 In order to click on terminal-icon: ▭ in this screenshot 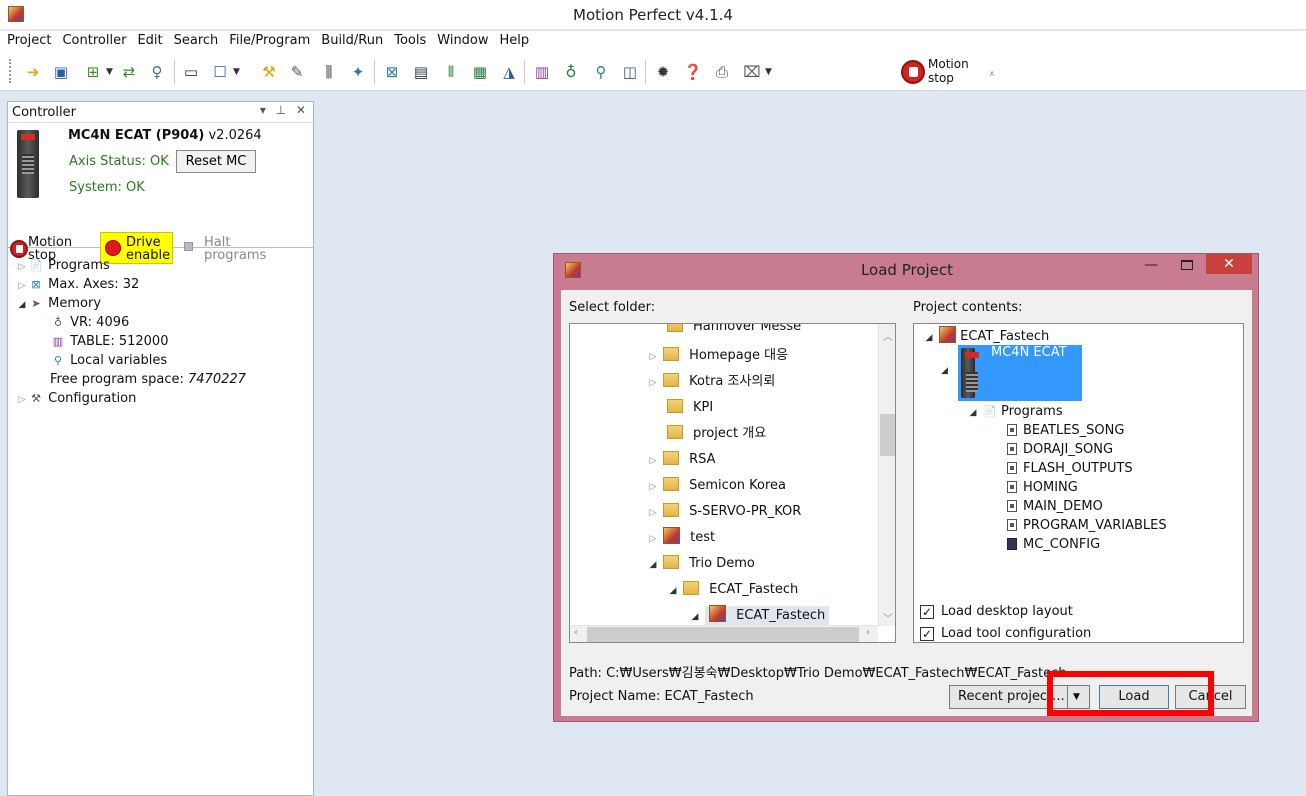, I will do `click(191, 72)`.